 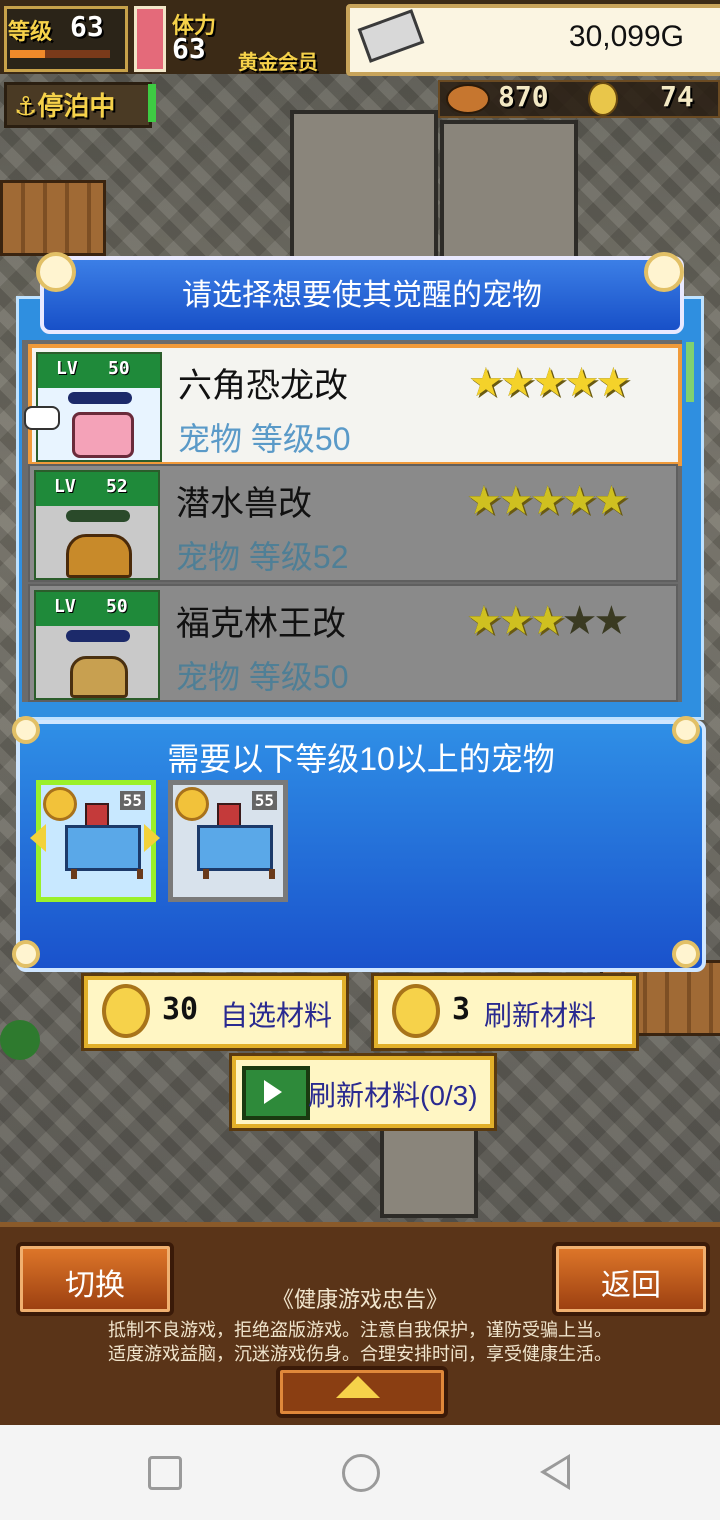 What do you see at coordinates (626, 36) in the screenshot?
I see `money-value: 30,099G` at bounding box center [626, 36].